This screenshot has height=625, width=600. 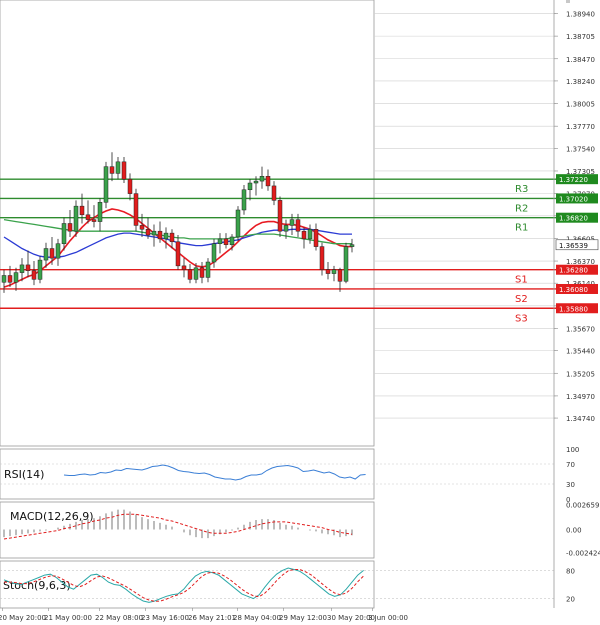 I want to click on time-tick-label: 28 May 04:00, so click(x=257, y=618).